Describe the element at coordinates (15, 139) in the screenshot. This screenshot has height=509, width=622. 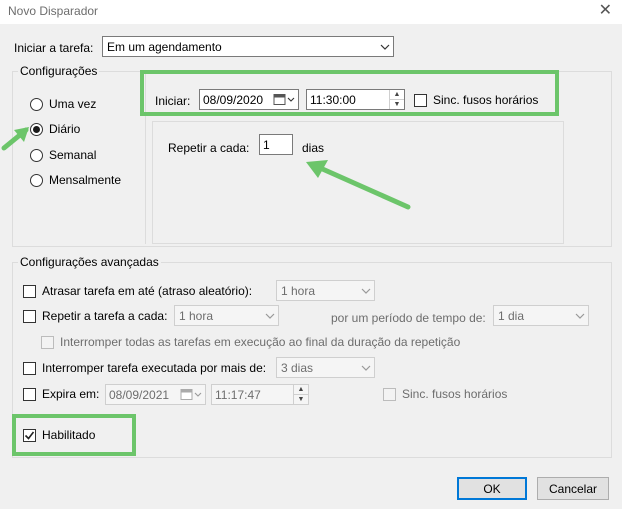
I see `arrow-to-daily-icon` at that location.